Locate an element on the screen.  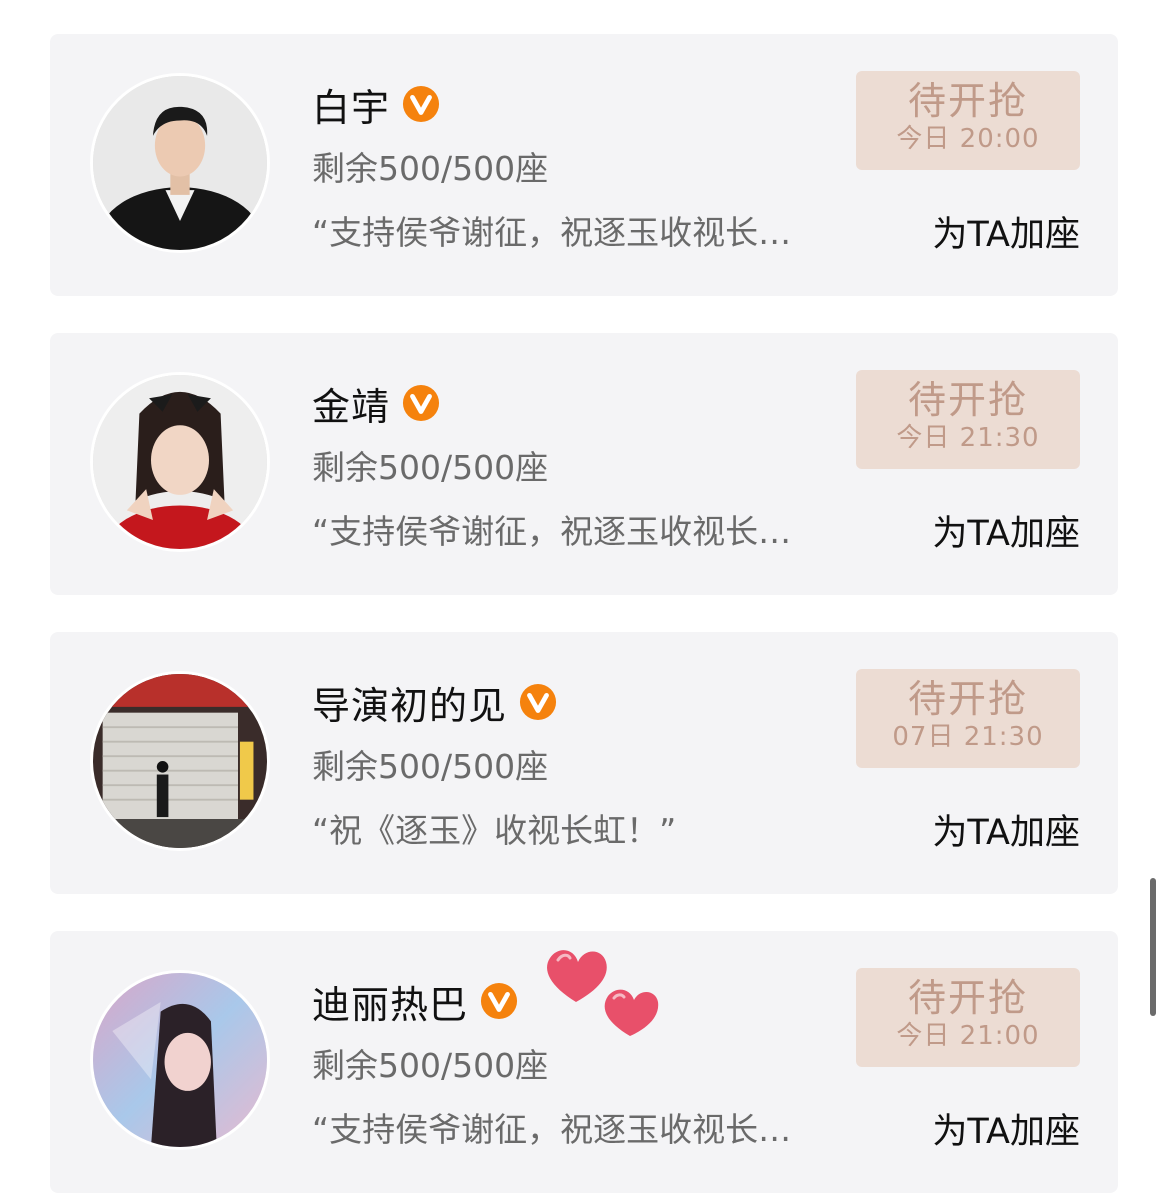
grab-time: 07日 21:30 is located at coordinates (968, 737).